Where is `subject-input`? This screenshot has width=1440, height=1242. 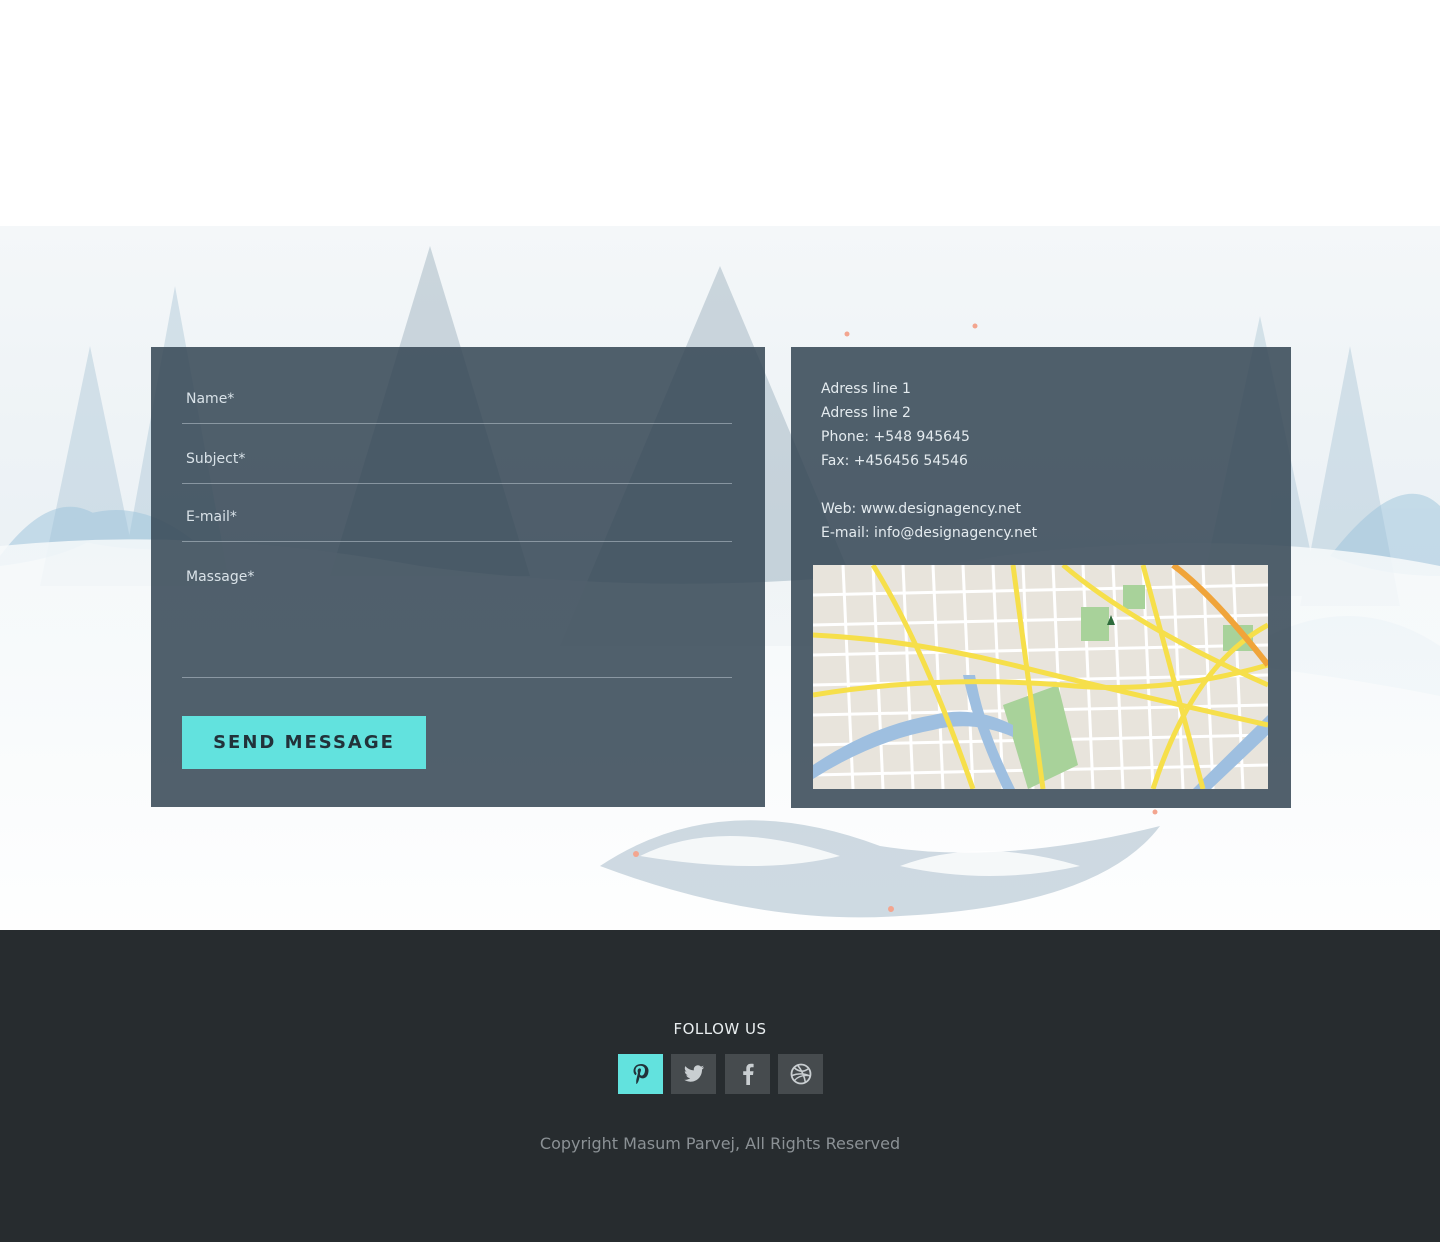
subject-input is located at coordinates (457, 459).